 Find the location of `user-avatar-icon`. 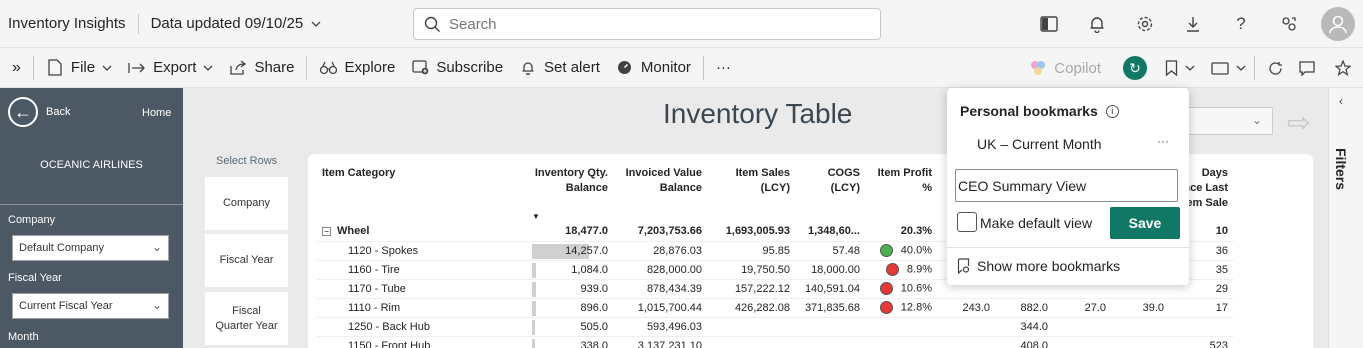

user-avatar-icon is located at coordinates (1338, 24).